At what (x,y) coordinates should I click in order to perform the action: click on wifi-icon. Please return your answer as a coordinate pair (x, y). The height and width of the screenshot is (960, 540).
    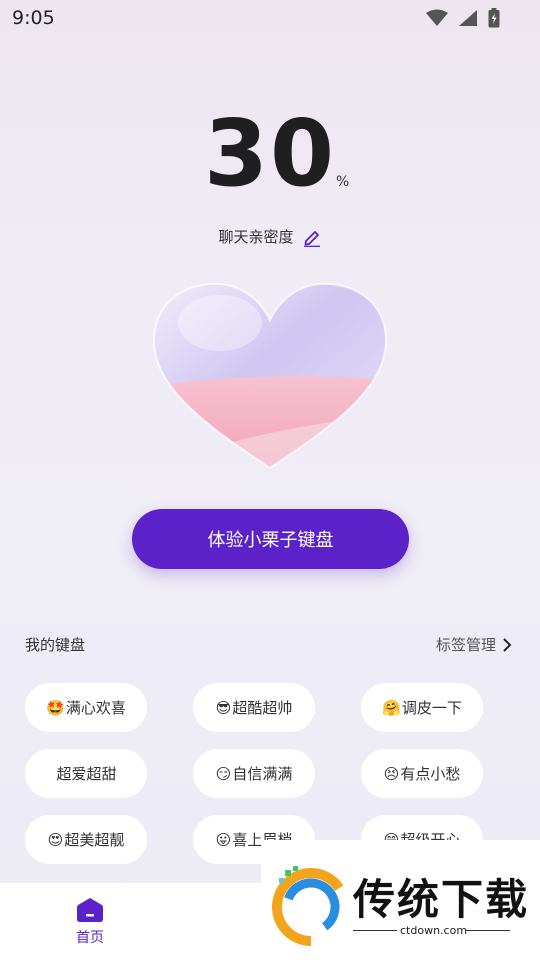
    Looking at the image, I should click on (437, 17).